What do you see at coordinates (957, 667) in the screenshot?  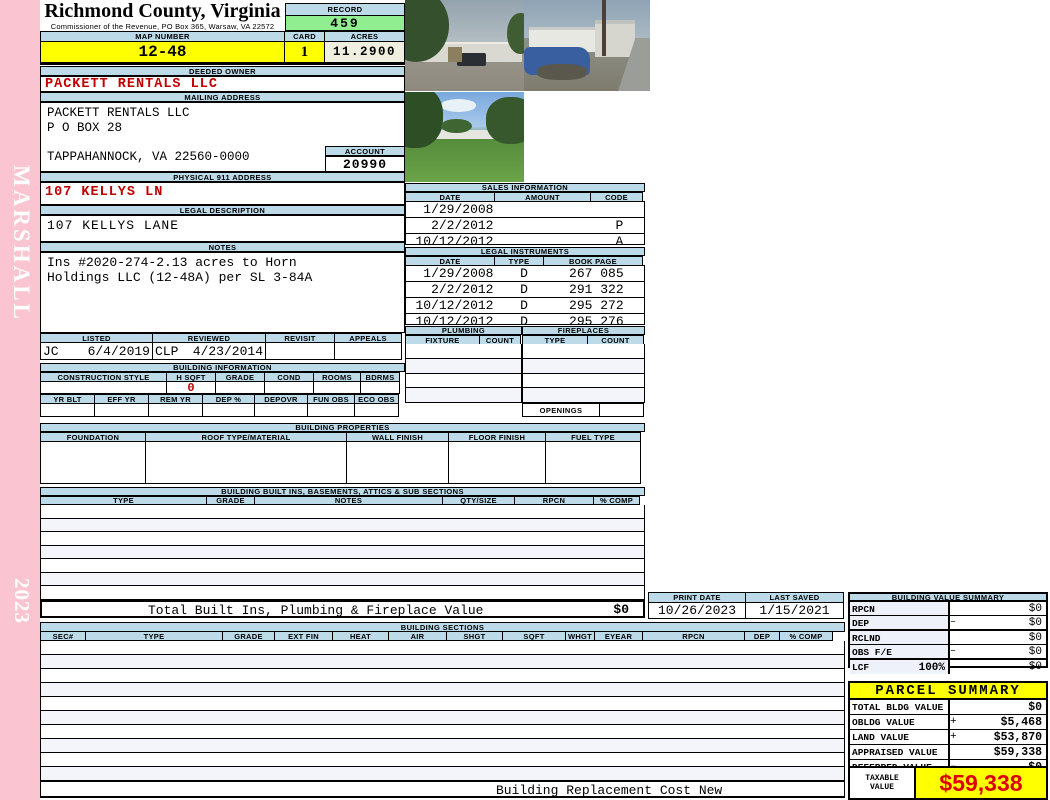 I see `vs-sign` at bounding box center [957, 667].